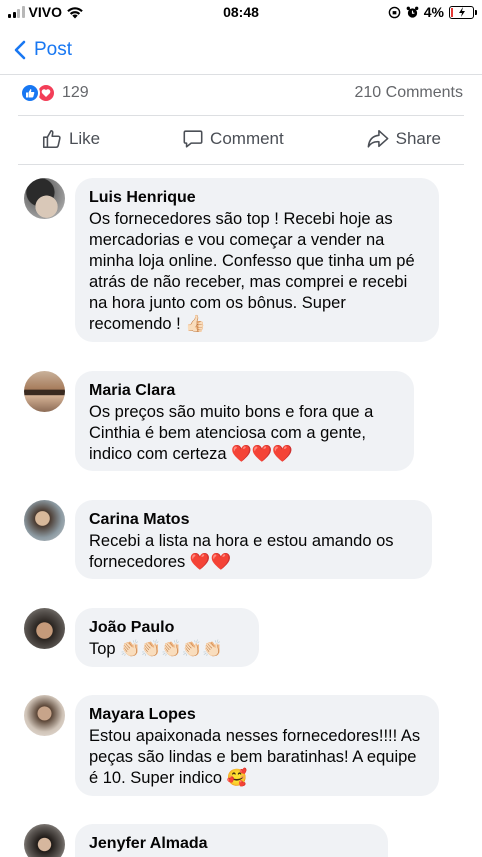  I want to click on comment-text: Top 👏🏻👏🏻👏🏻👏🏻👏🏻, so click(156, 649).